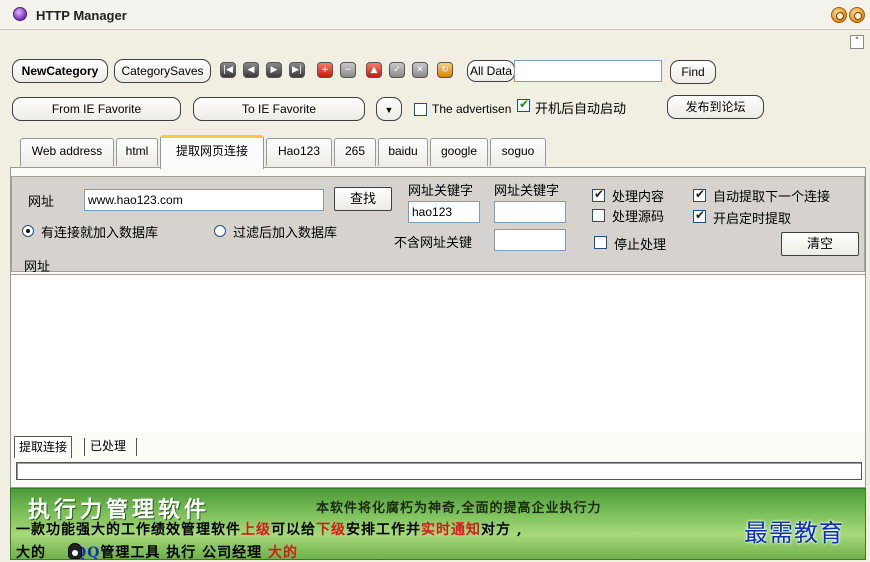  Describe the element at coordinates (355, 152) in the screenshot. I see `tab-265: 265` at that location.